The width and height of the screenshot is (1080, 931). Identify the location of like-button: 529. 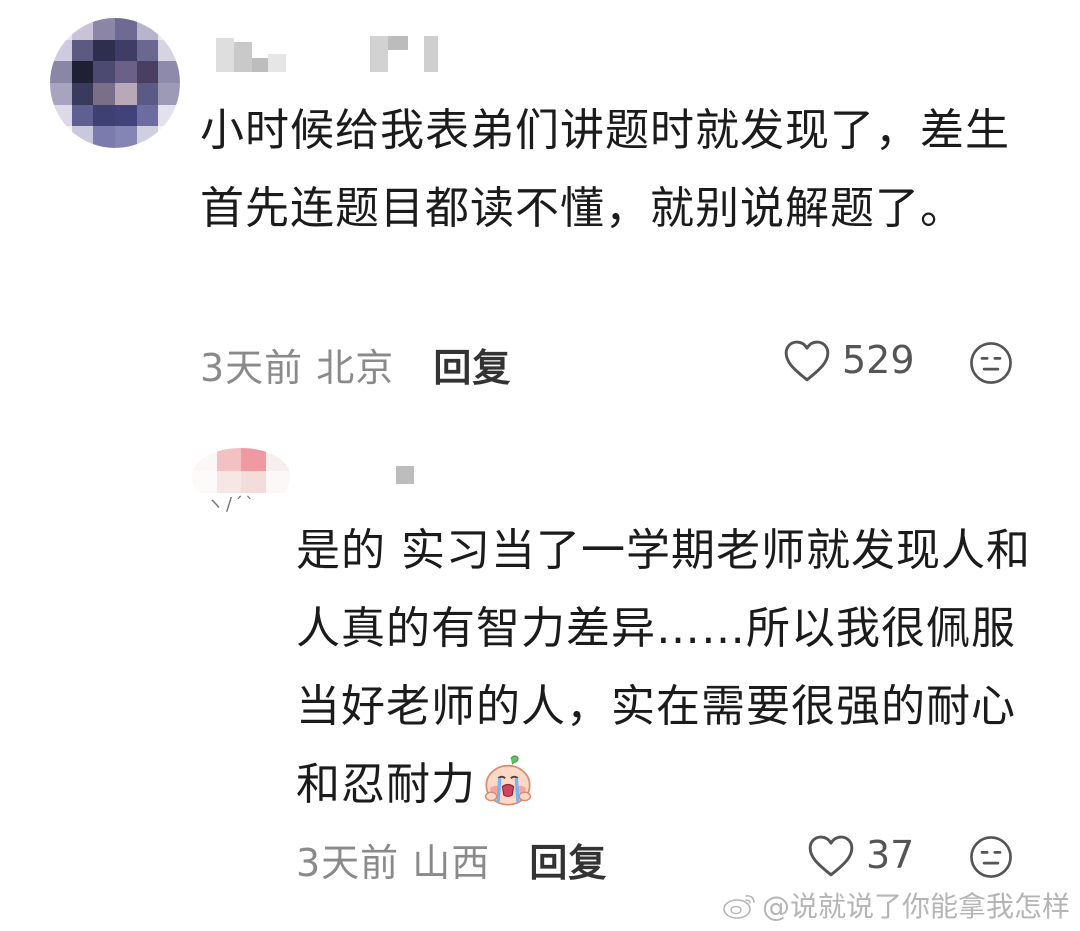
(848, 360).